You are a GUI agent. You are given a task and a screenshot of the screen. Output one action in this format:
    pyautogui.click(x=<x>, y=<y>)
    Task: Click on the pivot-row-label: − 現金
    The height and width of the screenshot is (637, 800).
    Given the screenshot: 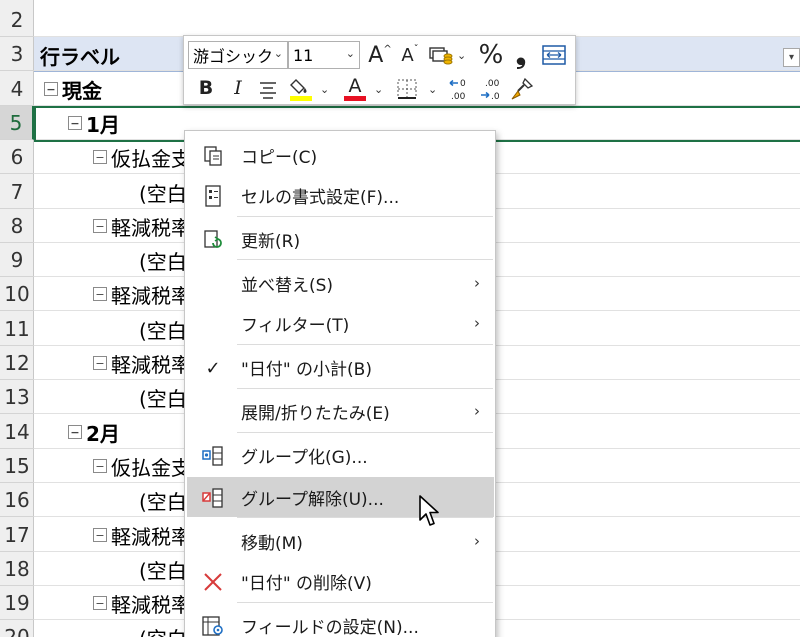 What is the action you would take?
    pyautogui.click(x=73, y=89)
    